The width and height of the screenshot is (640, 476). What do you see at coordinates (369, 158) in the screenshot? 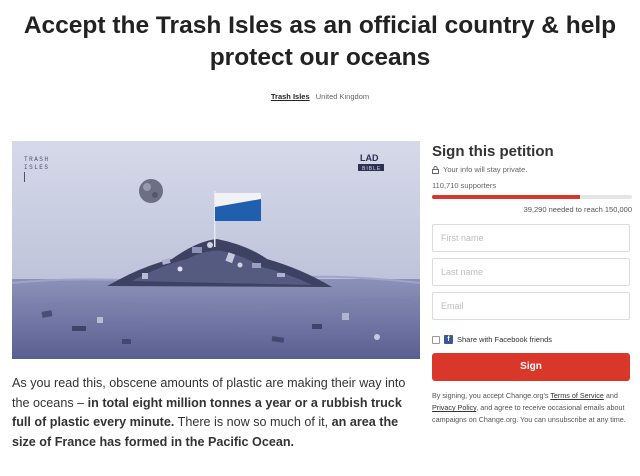
I see `lad-bible-badge-top: LAD` at bounding box center [369, 158].